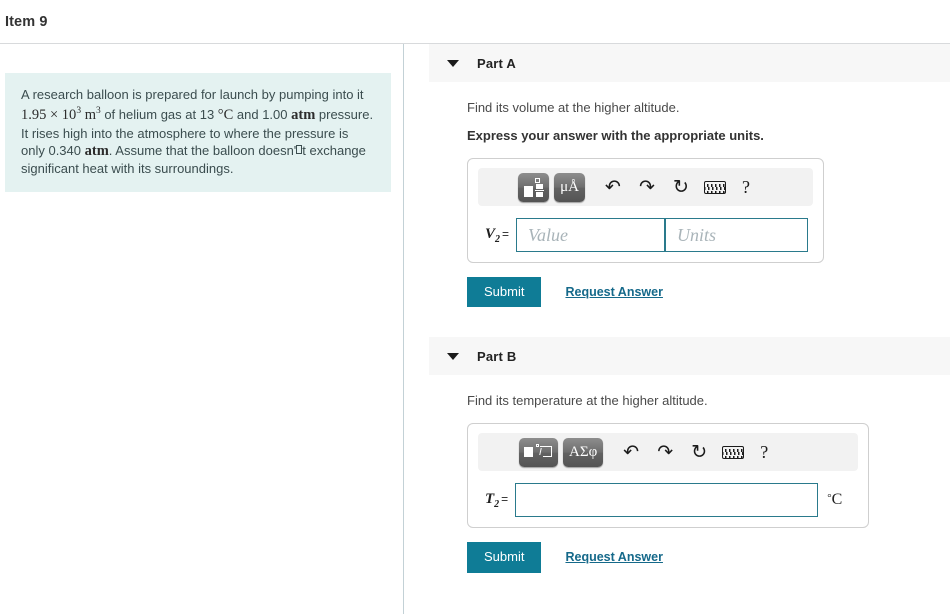 This screenshot has height=614, width=950. What do you see at coordinates (689, 63) in the screenshot?
I see `part-a-header: Part A` at bounding box center [689, 63].